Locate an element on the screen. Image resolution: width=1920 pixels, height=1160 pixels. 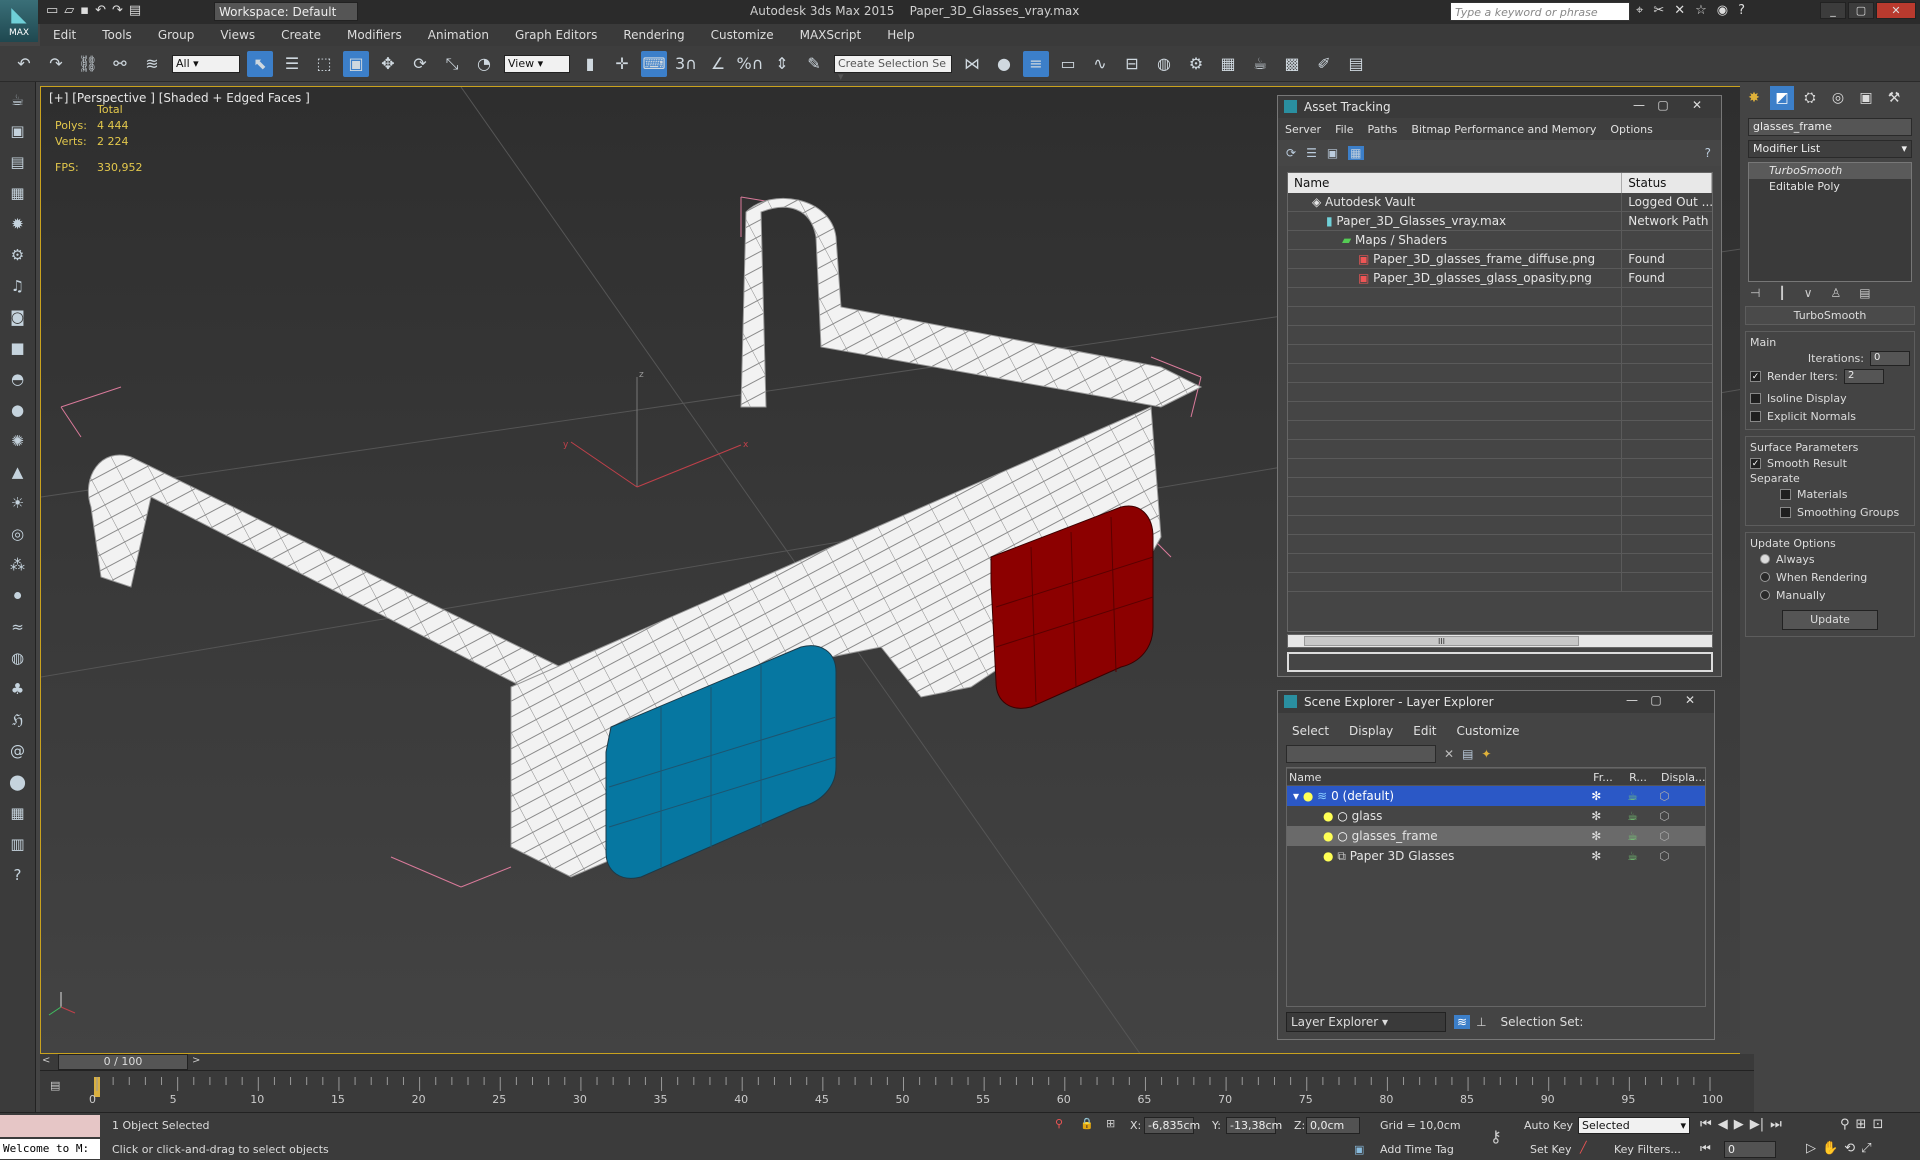
table-view-icon: ▦ is located at coordinates (1356, 153).